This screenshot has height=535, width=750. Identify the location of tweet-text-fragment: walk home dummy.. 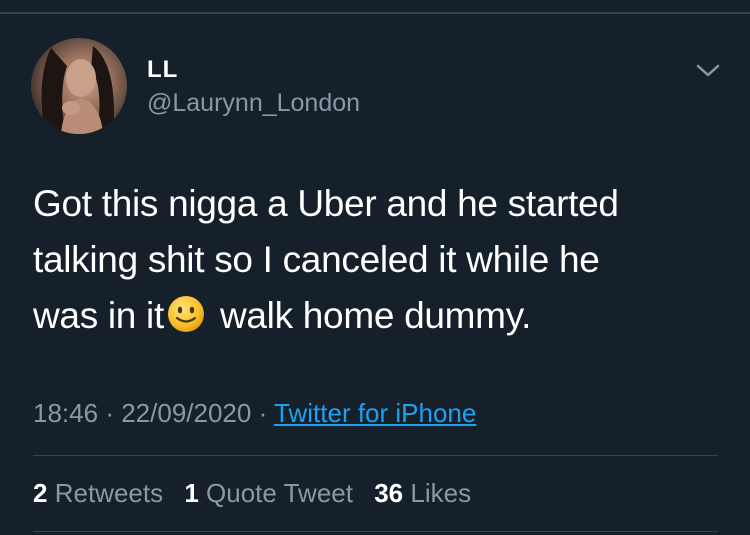
(375, 315).